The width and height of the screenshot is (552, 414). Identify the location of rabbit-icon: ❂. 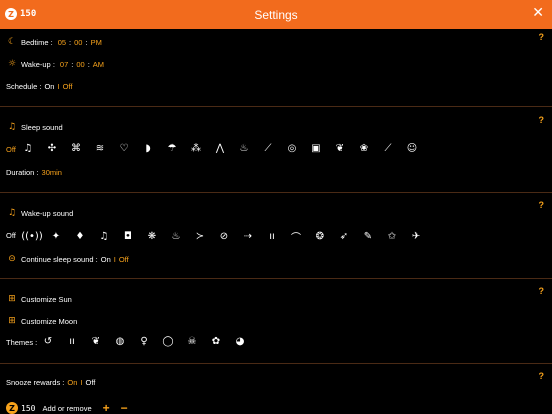
(320, 236).